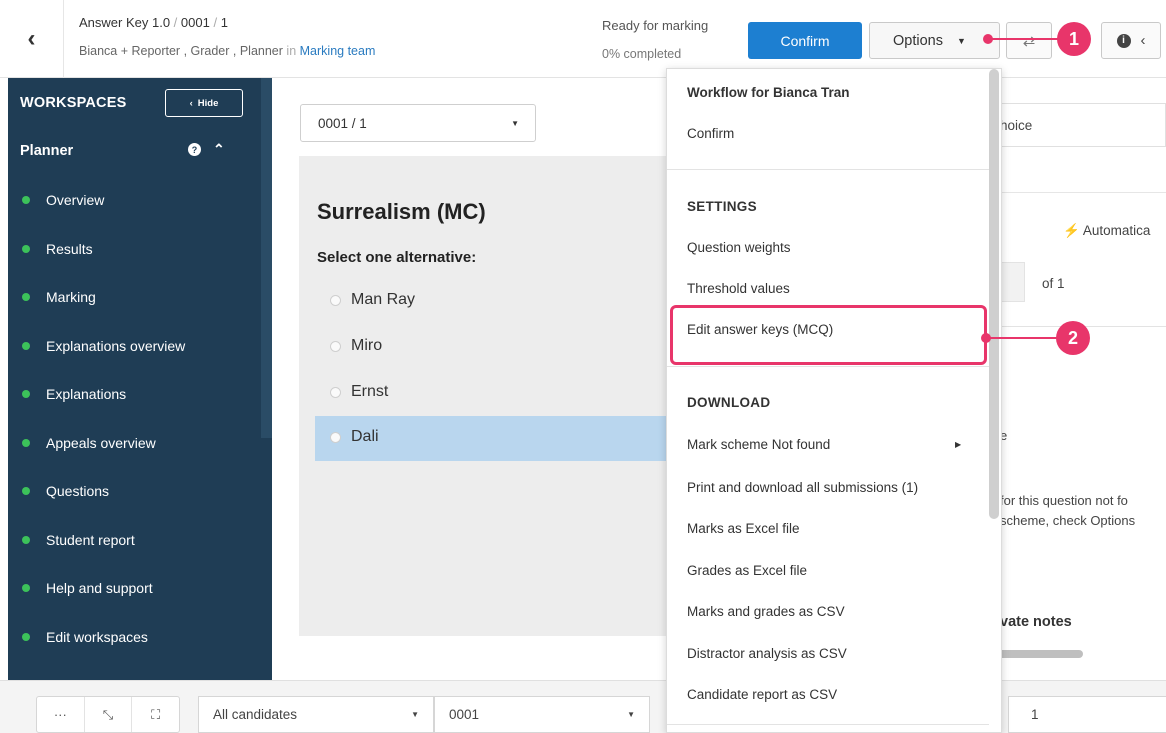  I want to click on answer-type-select: hoice, so click(1080, 125).